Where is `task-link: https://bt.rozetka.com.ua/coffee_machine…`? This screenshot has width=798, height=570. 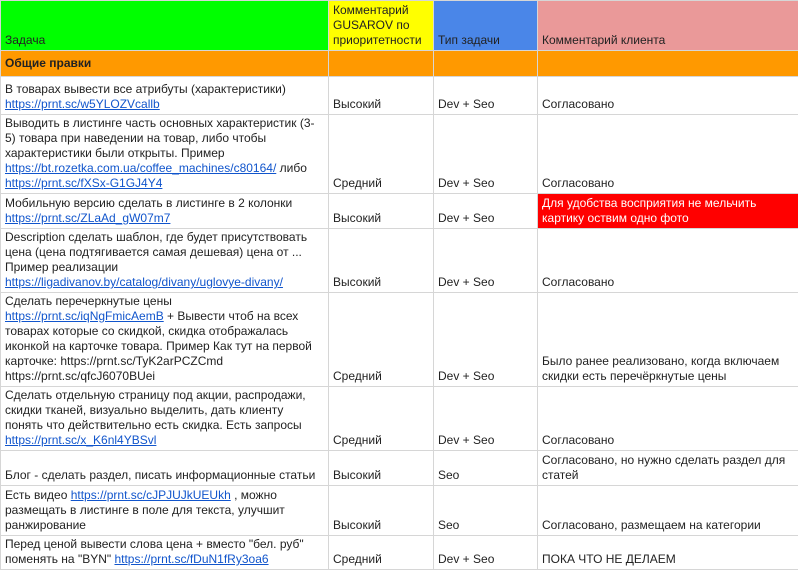 task-link: https://bt.rozetka.com.ua/coffee_machine… is located at coordinates (140, 168).